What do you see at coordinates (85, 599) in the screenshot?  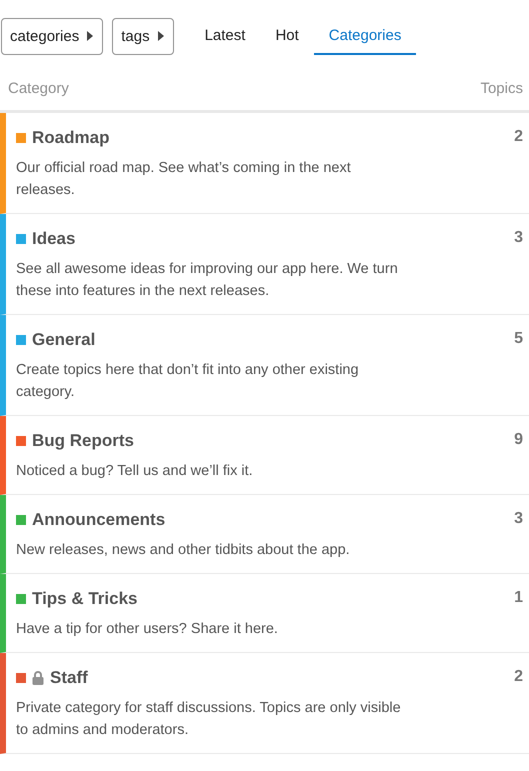 I see `category-name: Tips & Tricks` at bounding box center [85, 599].